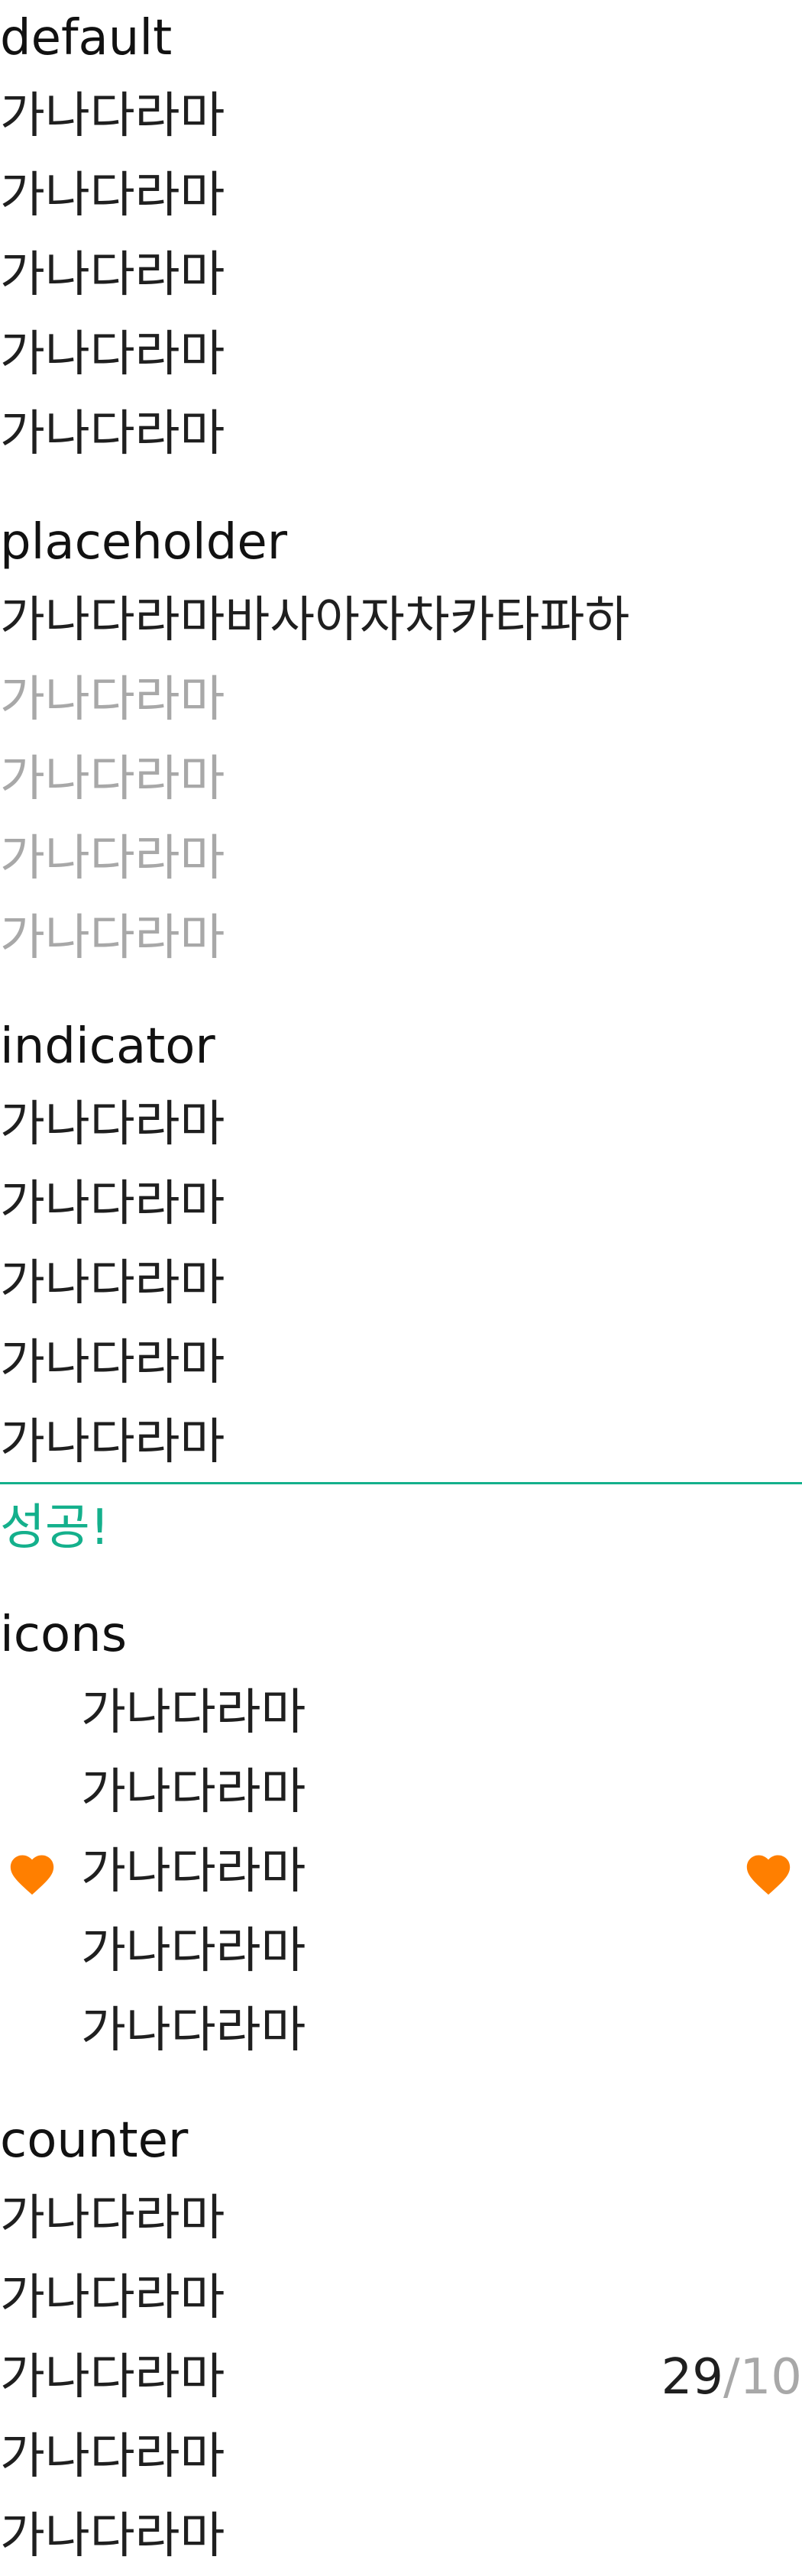  I want to click on helper-text-success: 성공!, so click(55, 1528).